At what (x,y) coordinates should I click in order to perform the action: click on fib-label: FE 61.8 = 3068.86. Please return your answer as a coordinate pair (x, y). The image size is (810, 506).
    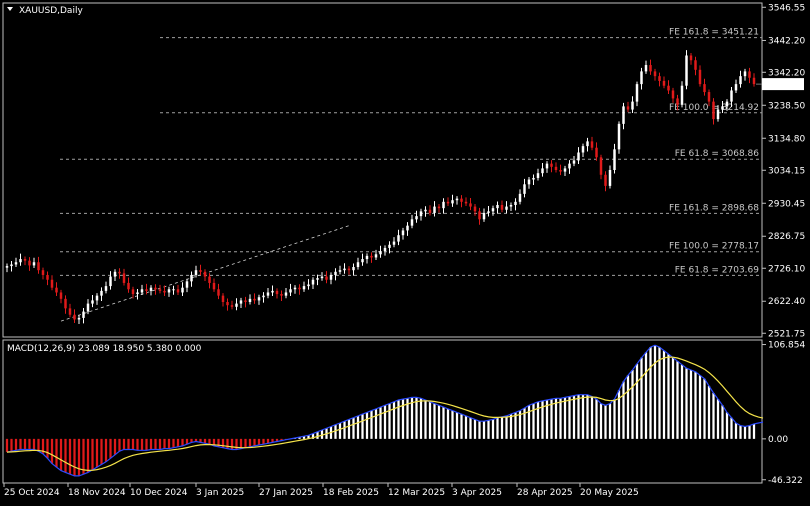
    Looking at the image, I should click on (717, 154).